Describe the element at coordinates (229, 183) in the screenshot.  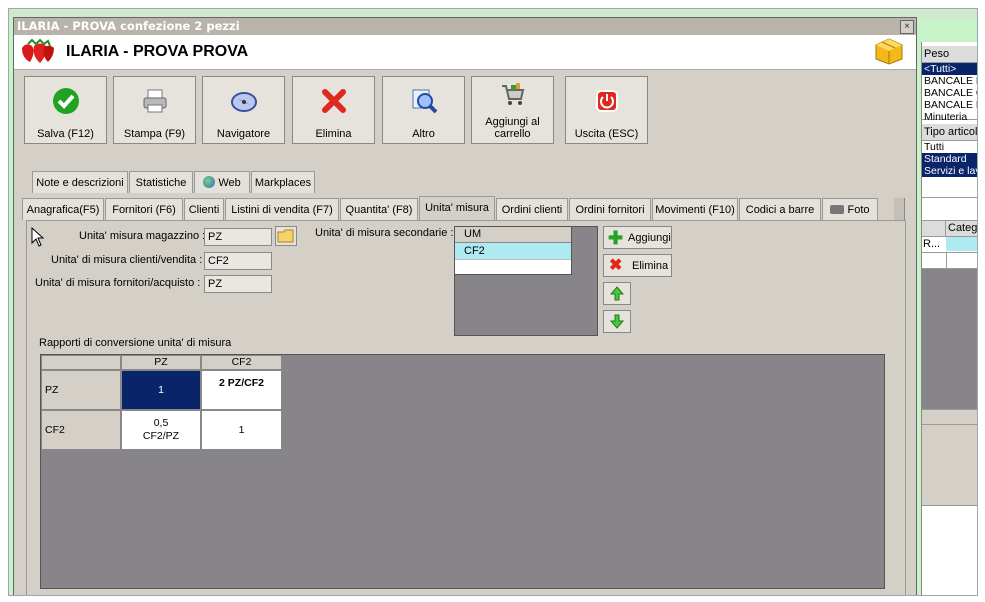
I see `tab-web-label: Web` at that location.